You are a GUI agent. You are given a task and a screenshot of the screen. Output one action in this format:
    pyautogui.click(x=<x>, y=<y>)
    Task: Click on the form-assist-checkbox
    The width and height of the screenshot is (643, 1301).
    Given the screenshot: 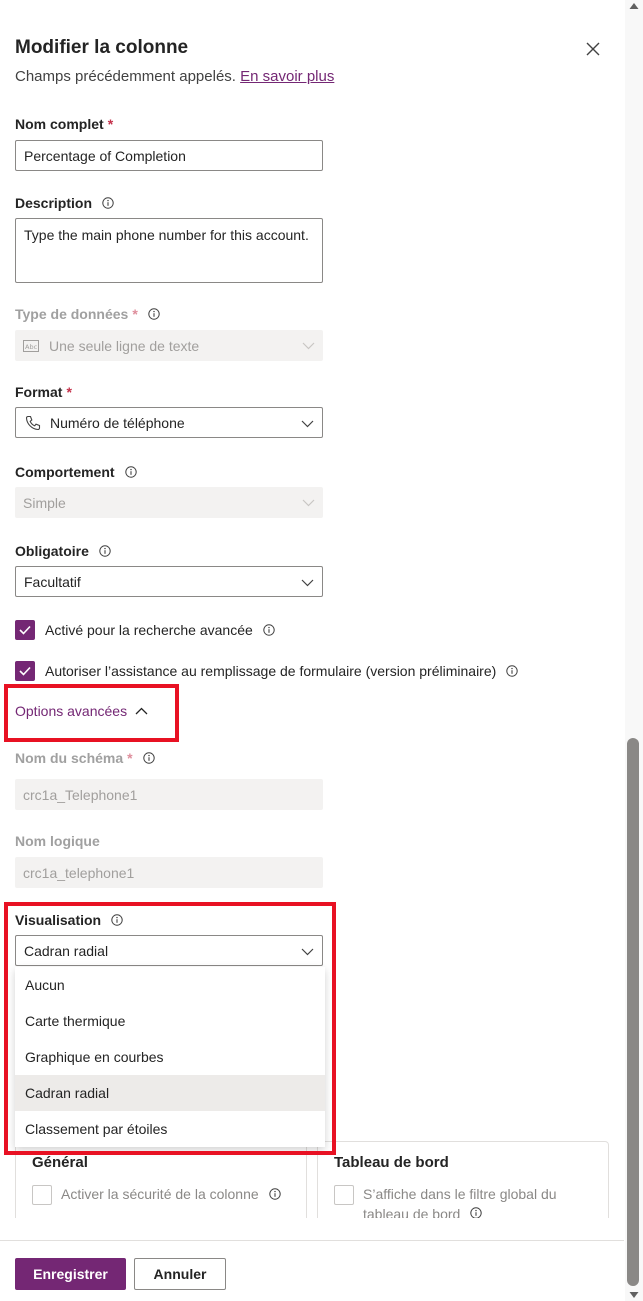 What is the action you would take?
    pyautogui.click(x=25, y=671)
    